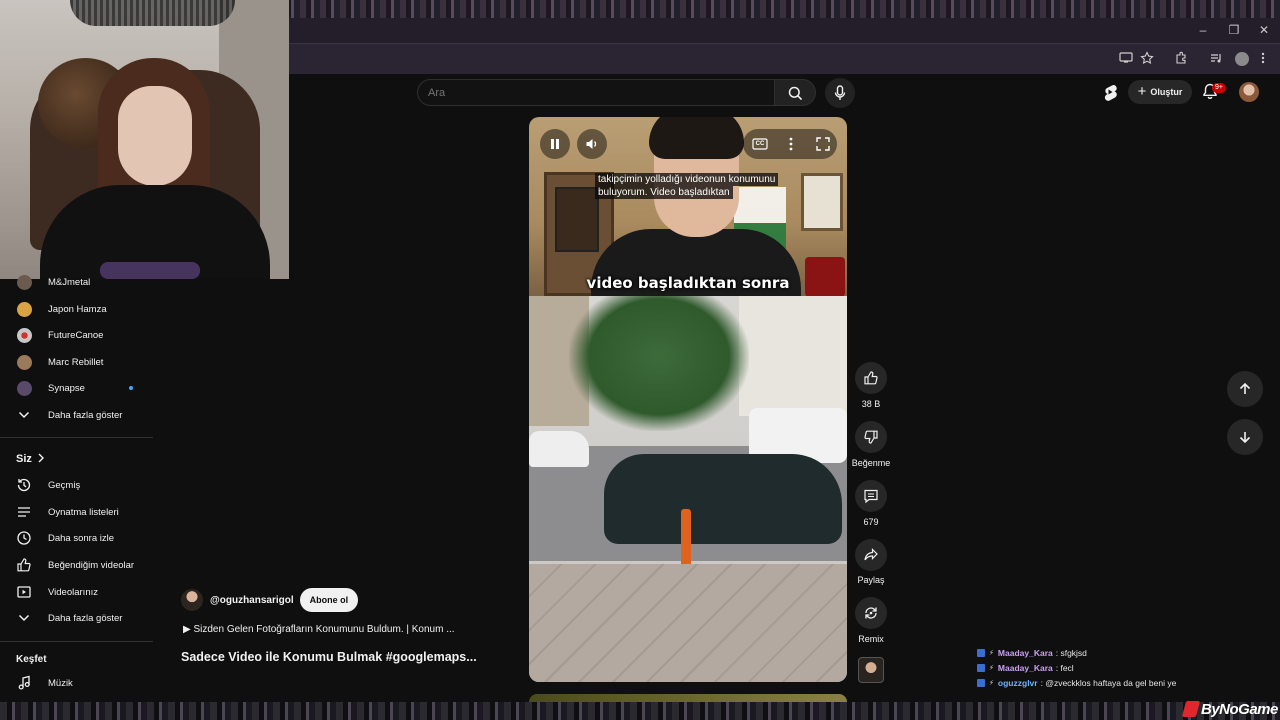 The height and width of the screenshot is (720, 1280). What do you see at coordinates (1264, 30) in the screenshot?
I see `close-window-button: ✕` at bounding box center [1264, 30].